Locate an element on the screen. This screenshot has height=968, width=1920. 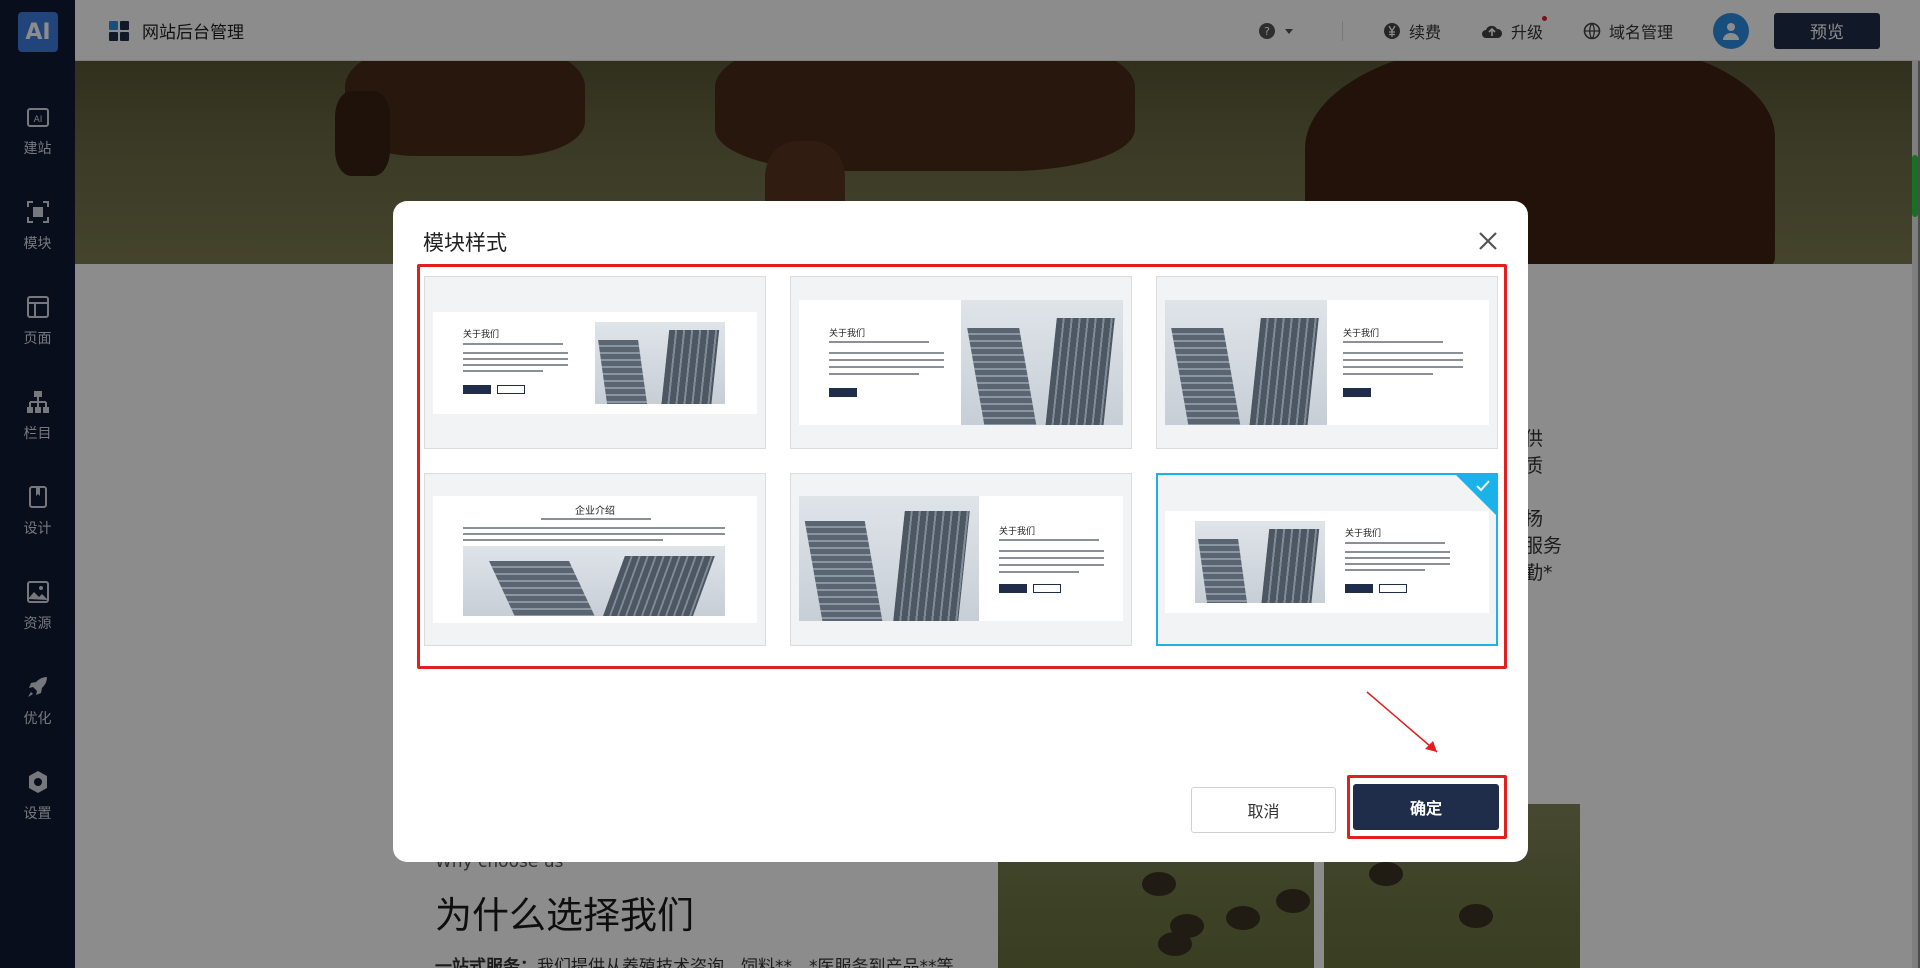
confirm-button: 确定 is located at coordinates (1426, 807).